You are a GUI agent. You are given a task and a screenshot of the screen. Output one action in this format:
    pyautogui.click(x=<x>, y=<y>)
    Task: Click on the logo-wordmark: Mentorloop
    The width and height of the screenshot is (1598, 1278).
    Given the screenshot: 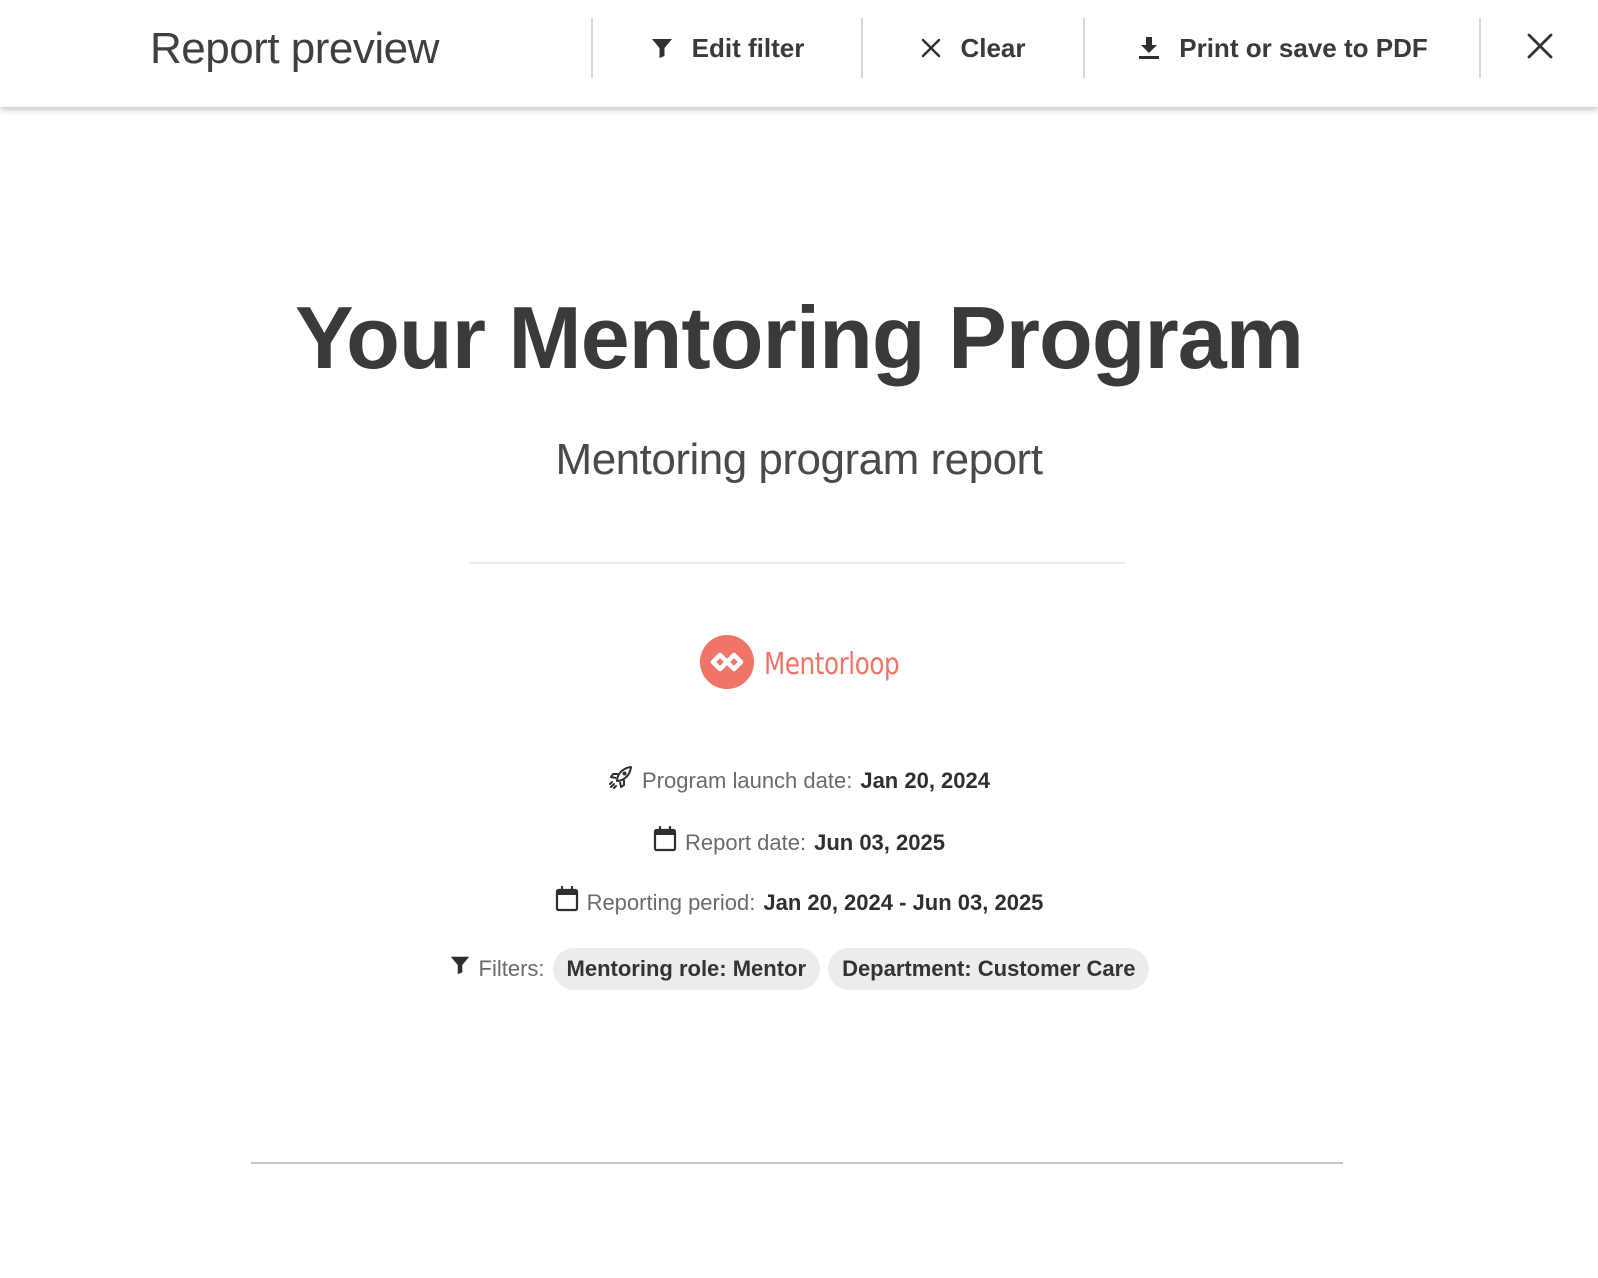 What is the action you would take?
    pyautogui.click(x=832, y=664)
    